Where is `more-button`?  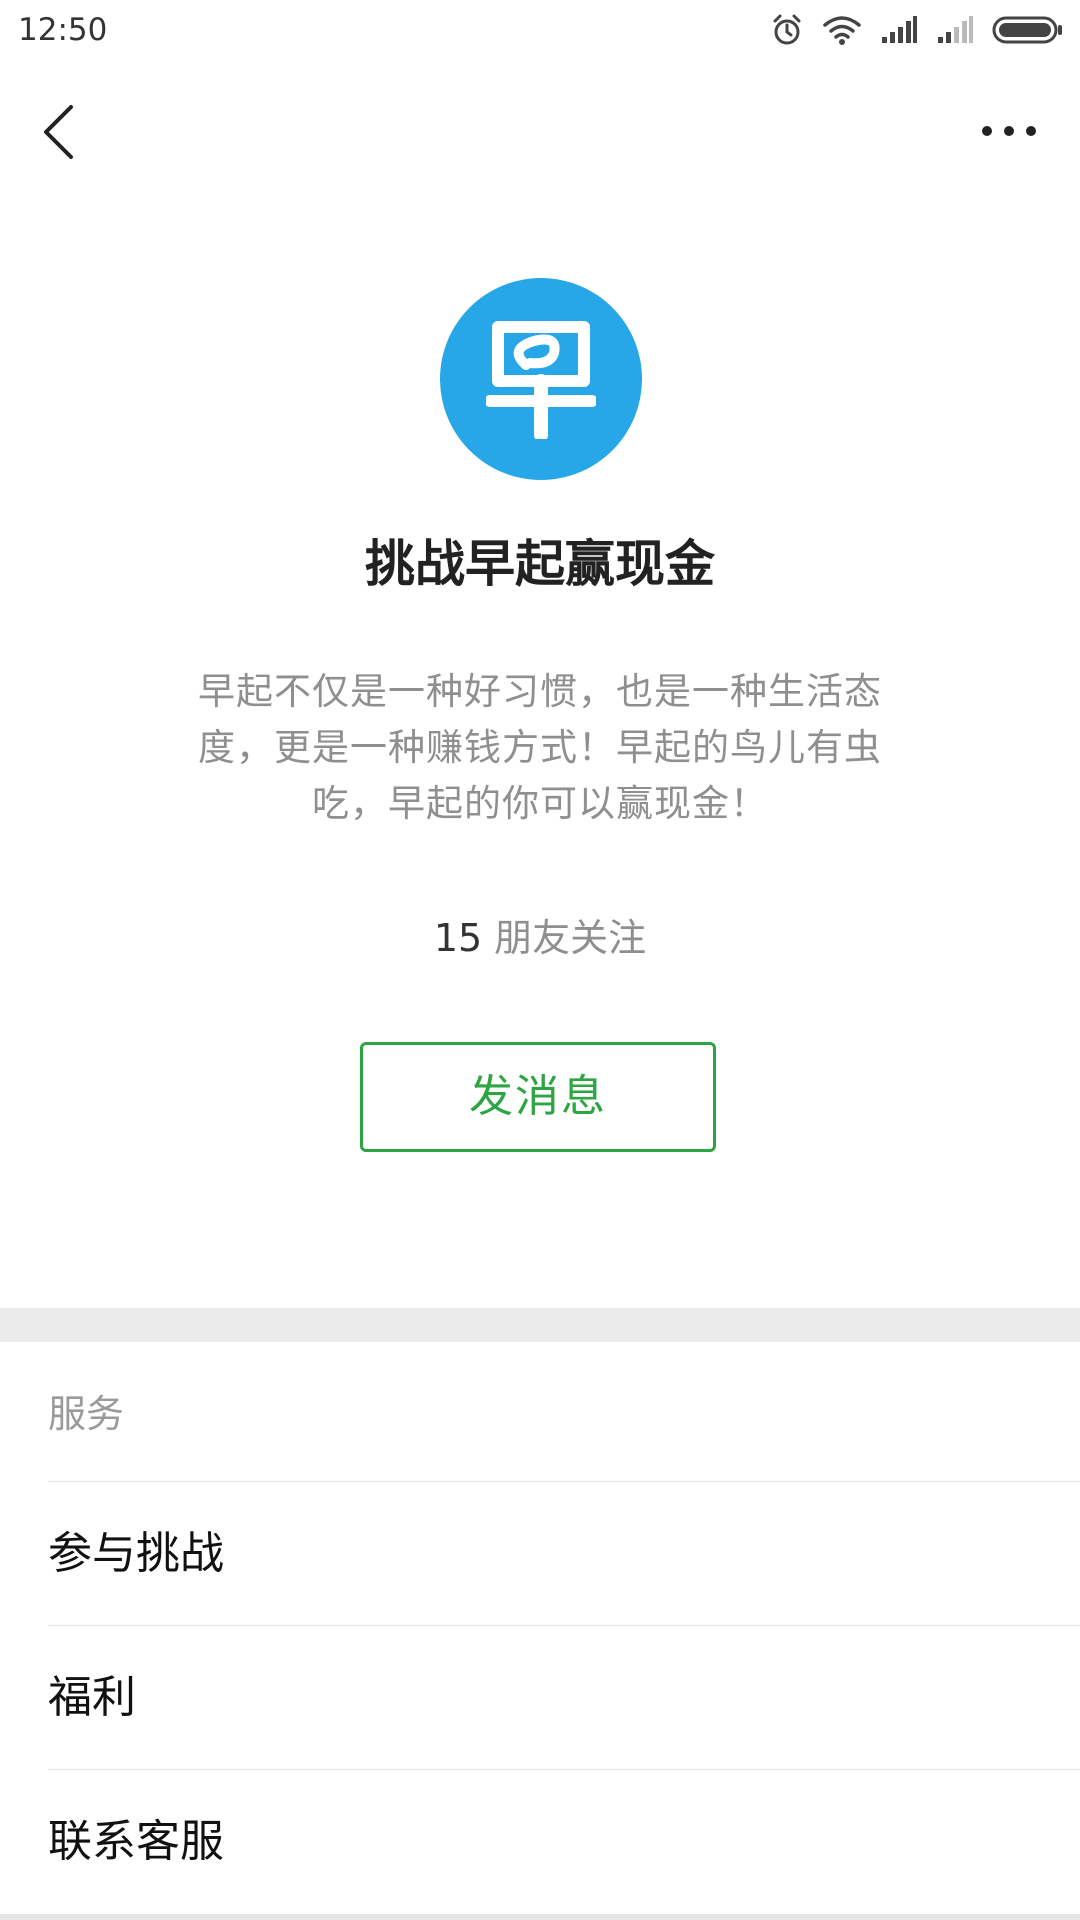 more-button is located at coordinates (1009, 131).